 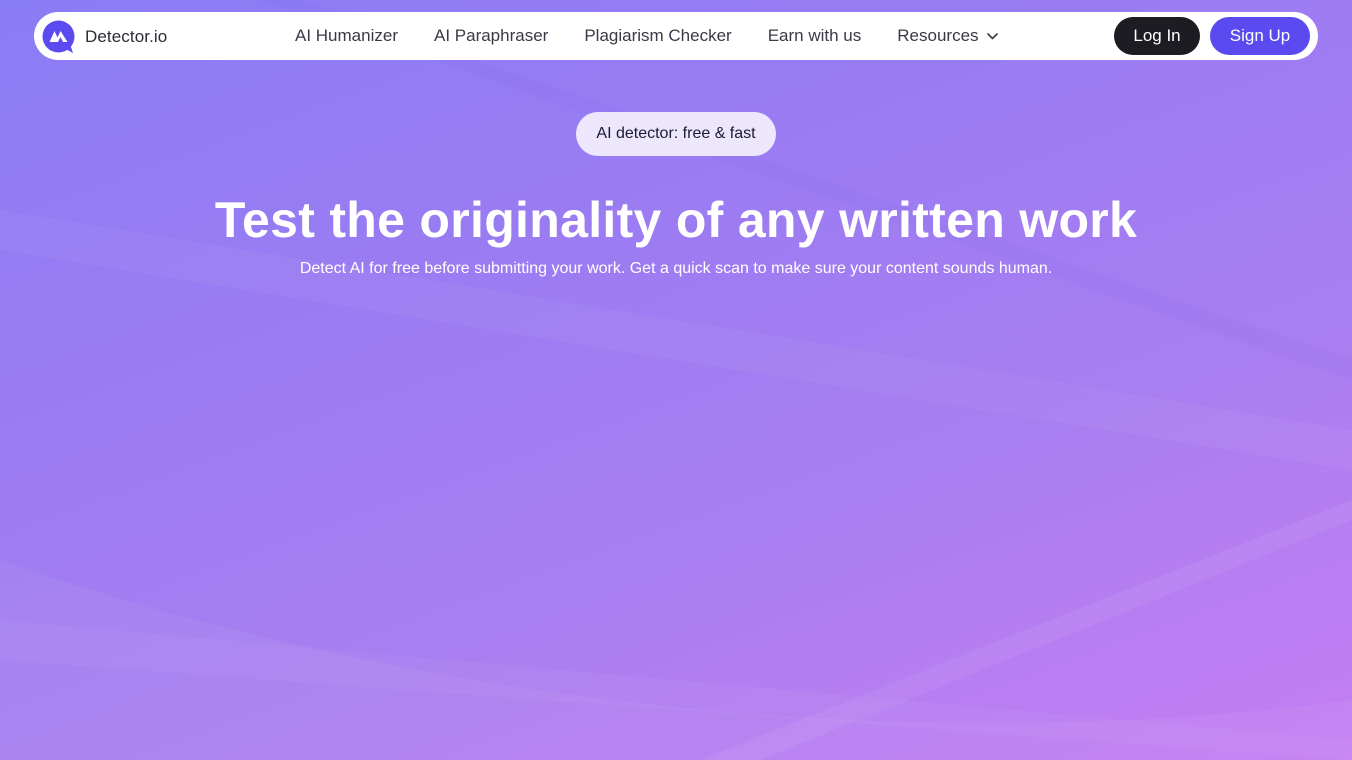 What do you see at coordinates (676, 134) in the screenshot?
I see `hero-badge: AI detector: free & fast` at bounding box center [676, 134].